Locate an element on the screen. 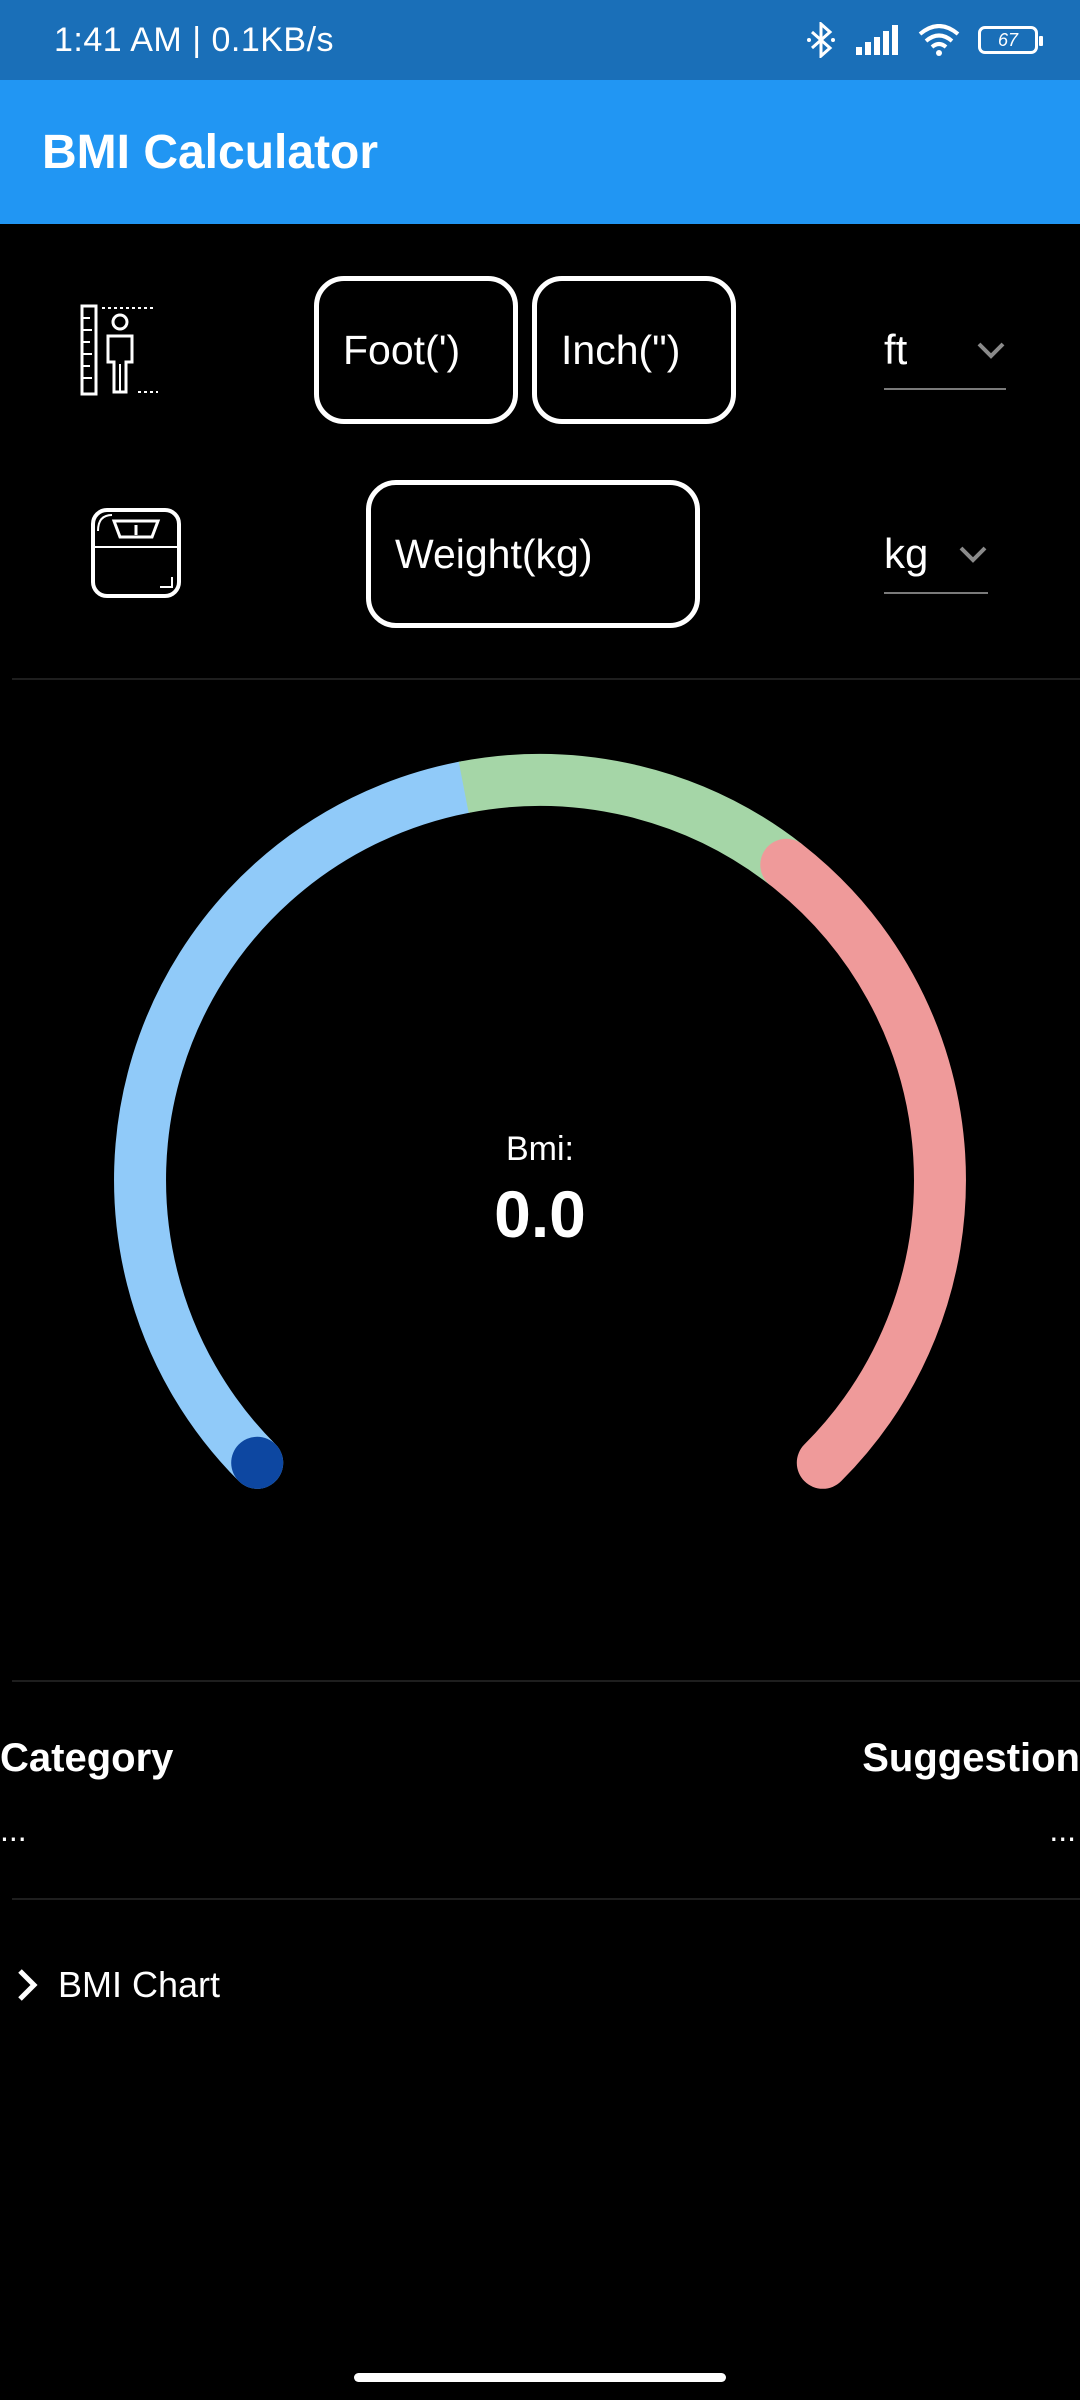 The height and width of the screenshot is (2400, 1080). app-title: BMI Calculator is located at coordinates (210, 152).